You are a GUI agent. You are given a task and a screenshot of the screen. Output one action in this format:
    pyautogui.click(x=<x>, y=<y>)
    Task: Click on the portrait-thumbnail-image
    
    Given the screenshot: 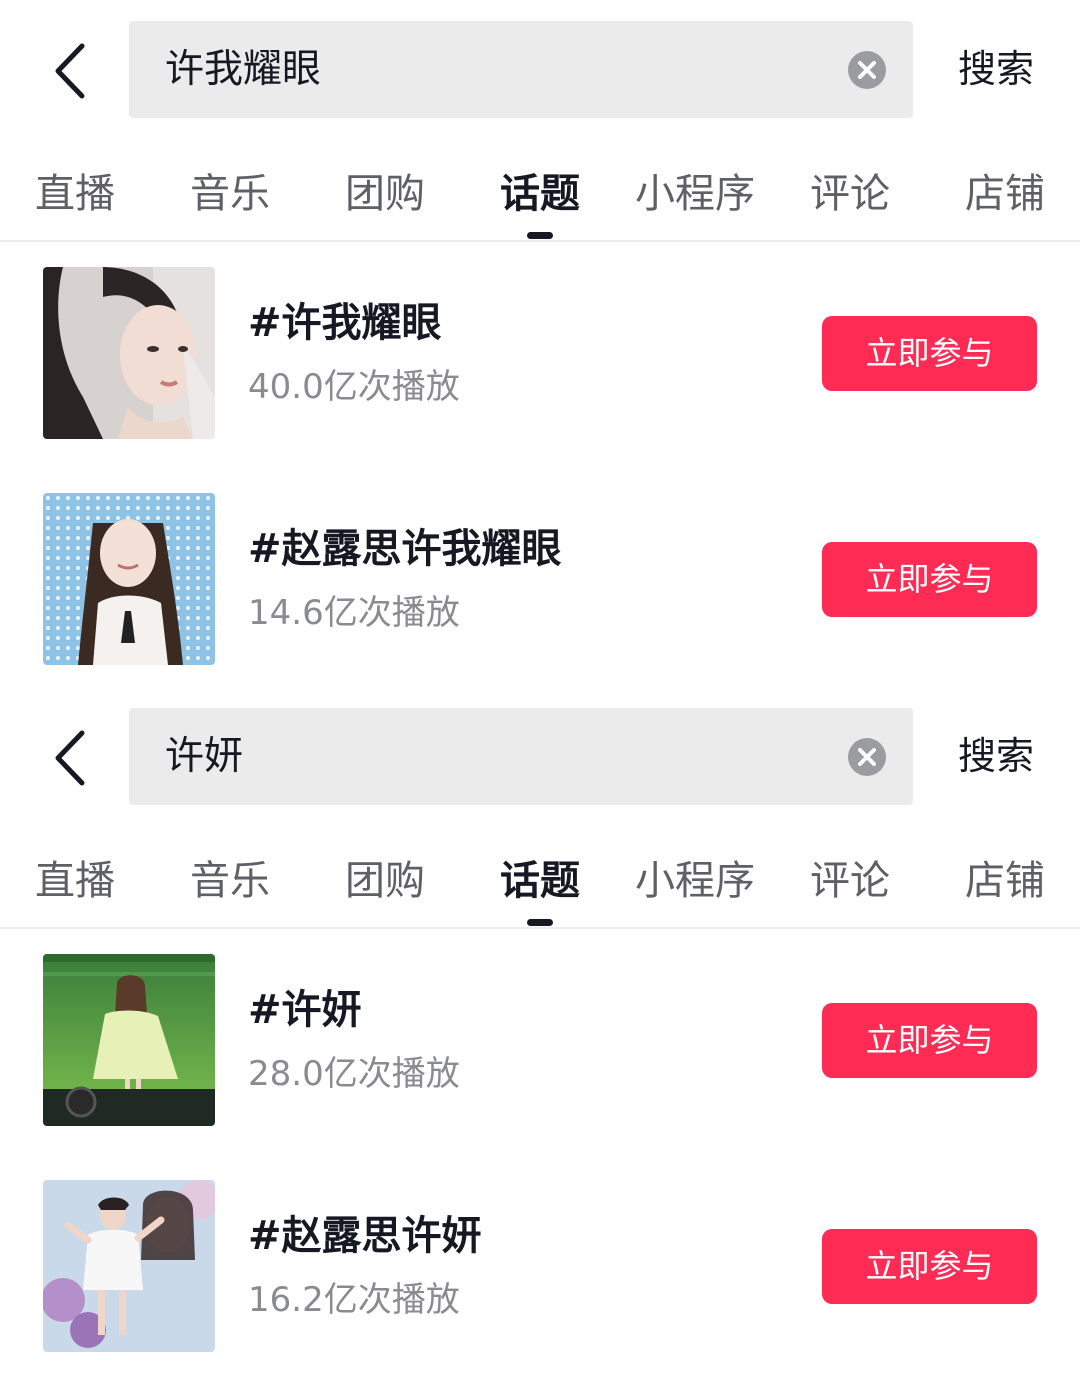 What is the action you would take?
    pyautogui.click(x=129, y=353)
    